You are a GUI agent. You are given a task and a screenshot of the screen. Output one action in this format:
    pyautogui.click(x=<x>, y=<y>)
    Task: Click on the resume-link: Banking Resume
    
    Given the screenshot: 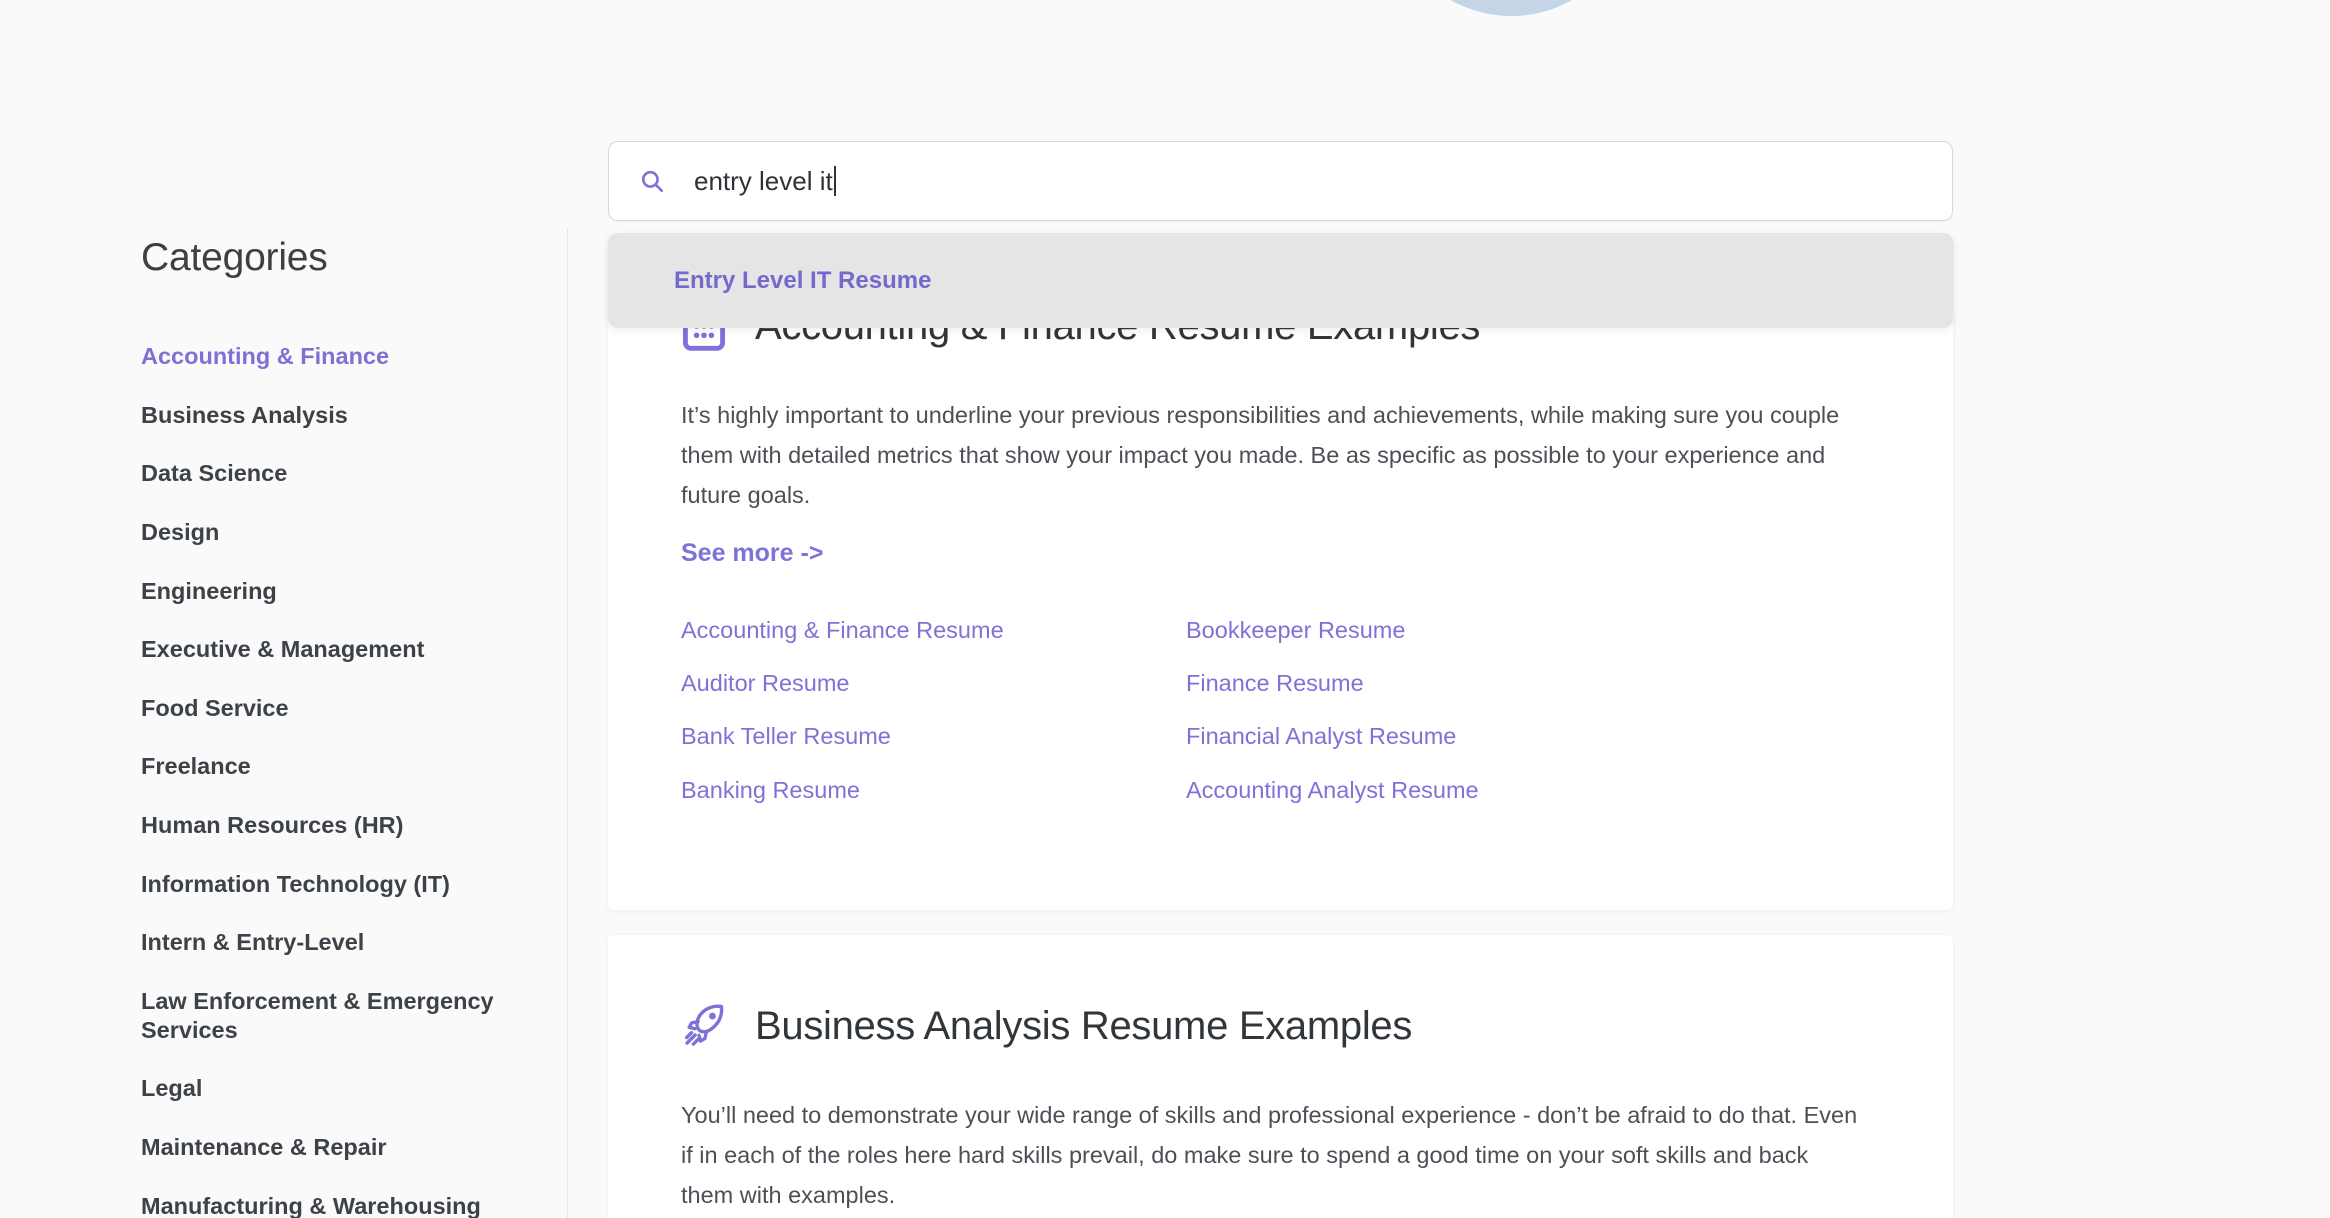 What is the action you would take?
    pyautogui.click(x=933, y=790)
    